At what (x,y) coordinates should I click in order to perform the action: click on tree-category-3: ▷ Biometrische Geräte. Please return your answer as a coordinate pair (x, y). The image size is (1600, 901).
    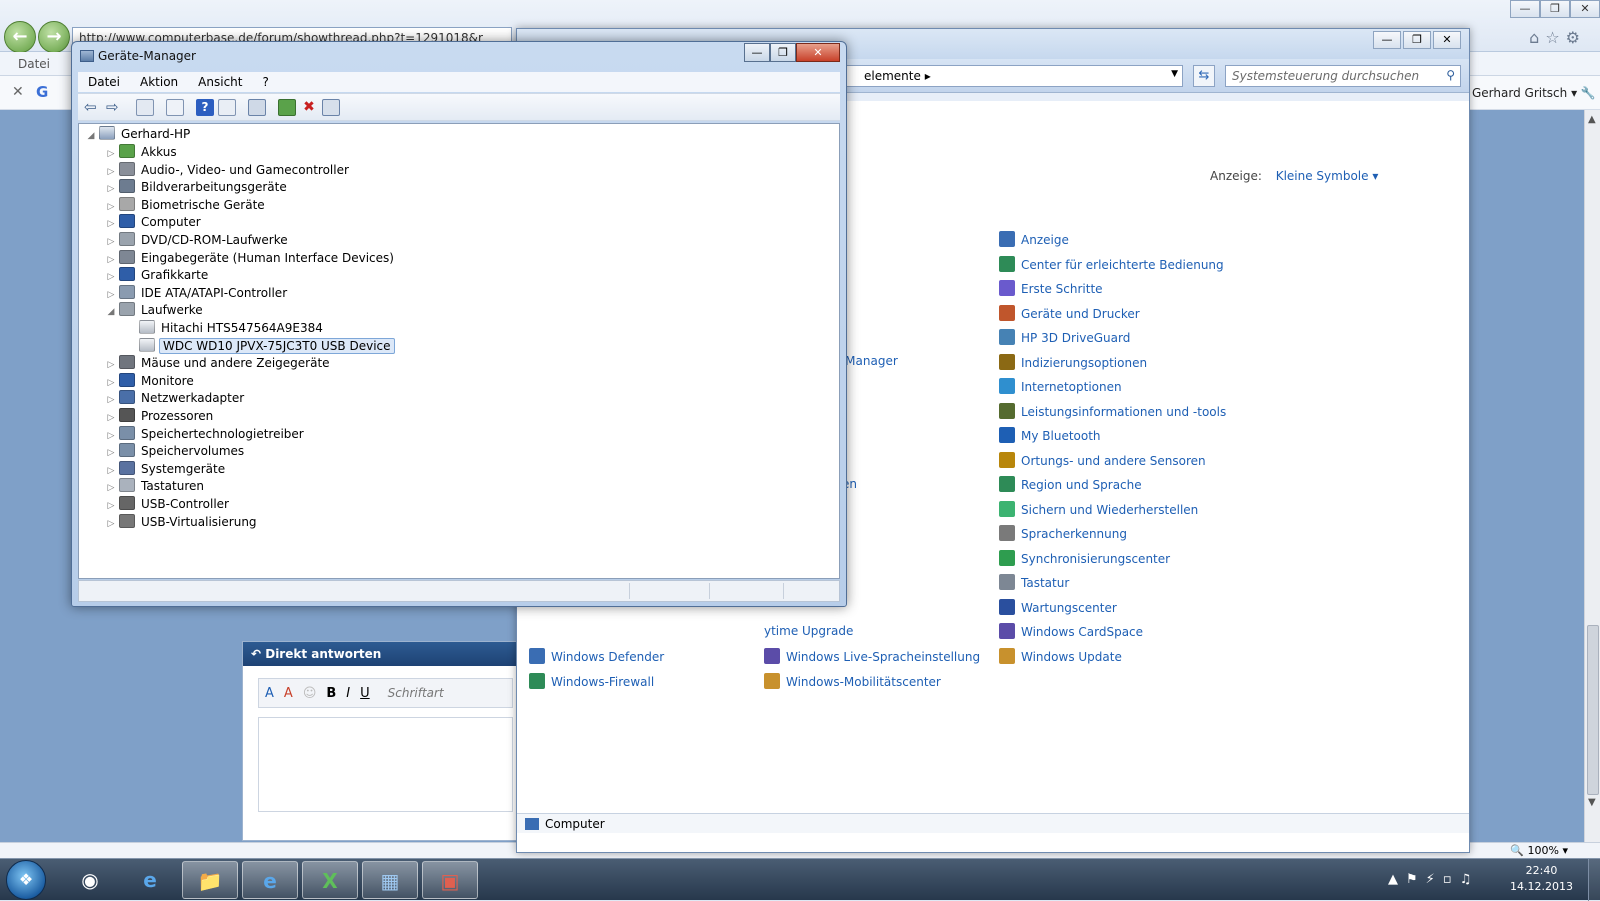
    Looking at the image, I should click on (186, 205).